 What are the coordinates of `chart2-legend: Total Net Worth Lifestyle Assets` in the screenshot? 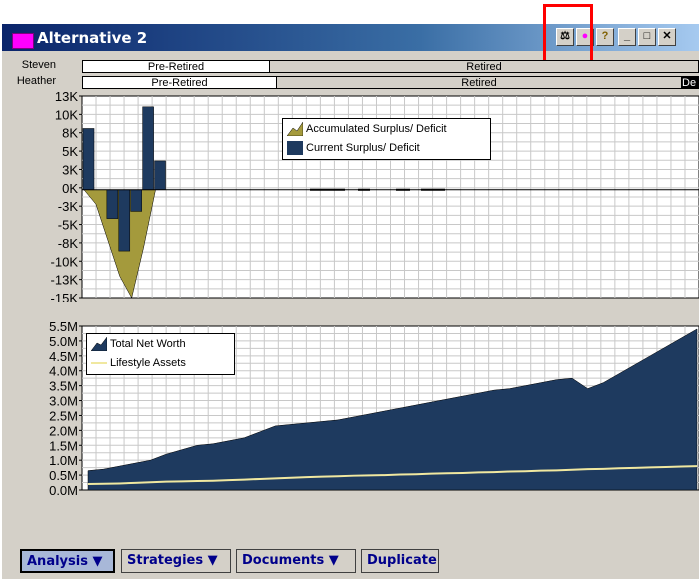 It's located at (160, 354).